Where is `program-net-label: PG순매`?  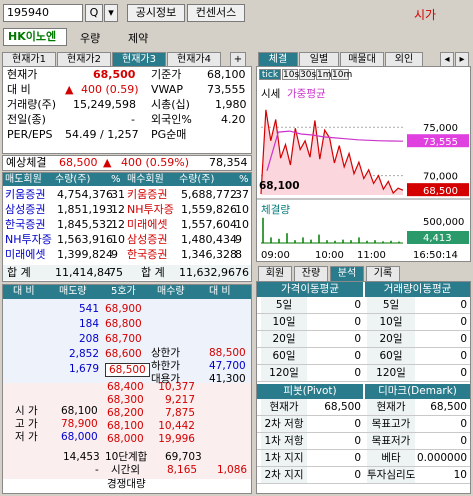 program-net-label: PG순매 is located at coordinates (169, 134).